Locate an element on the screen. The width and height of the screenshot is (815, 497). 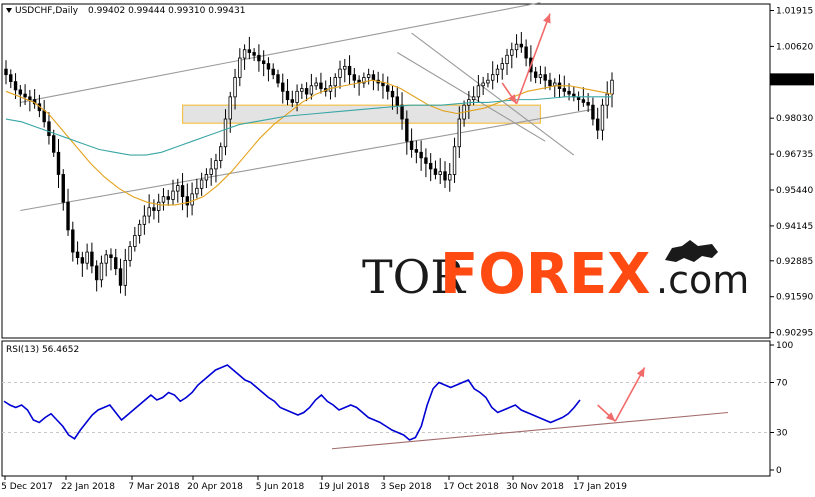
watermark-brand: FOREX is located at coordinates (545, 274).